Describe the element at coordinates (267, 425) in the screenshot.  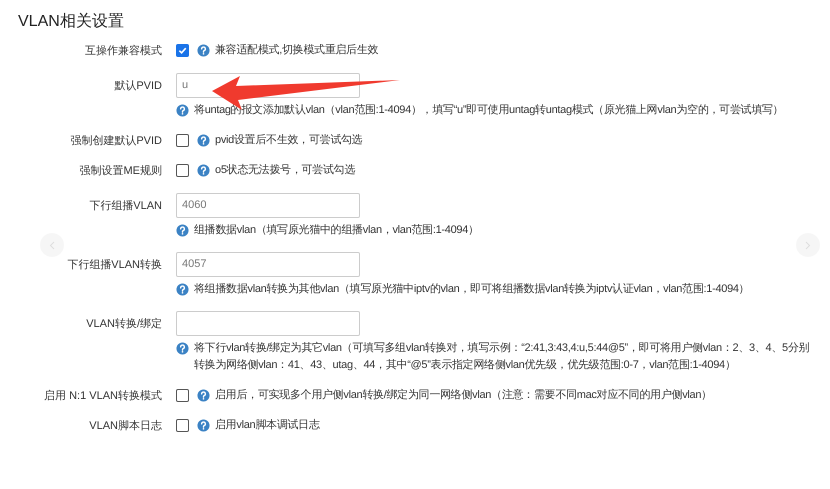
I see `help-text: 启用vlan脚本调试日志` at that location.